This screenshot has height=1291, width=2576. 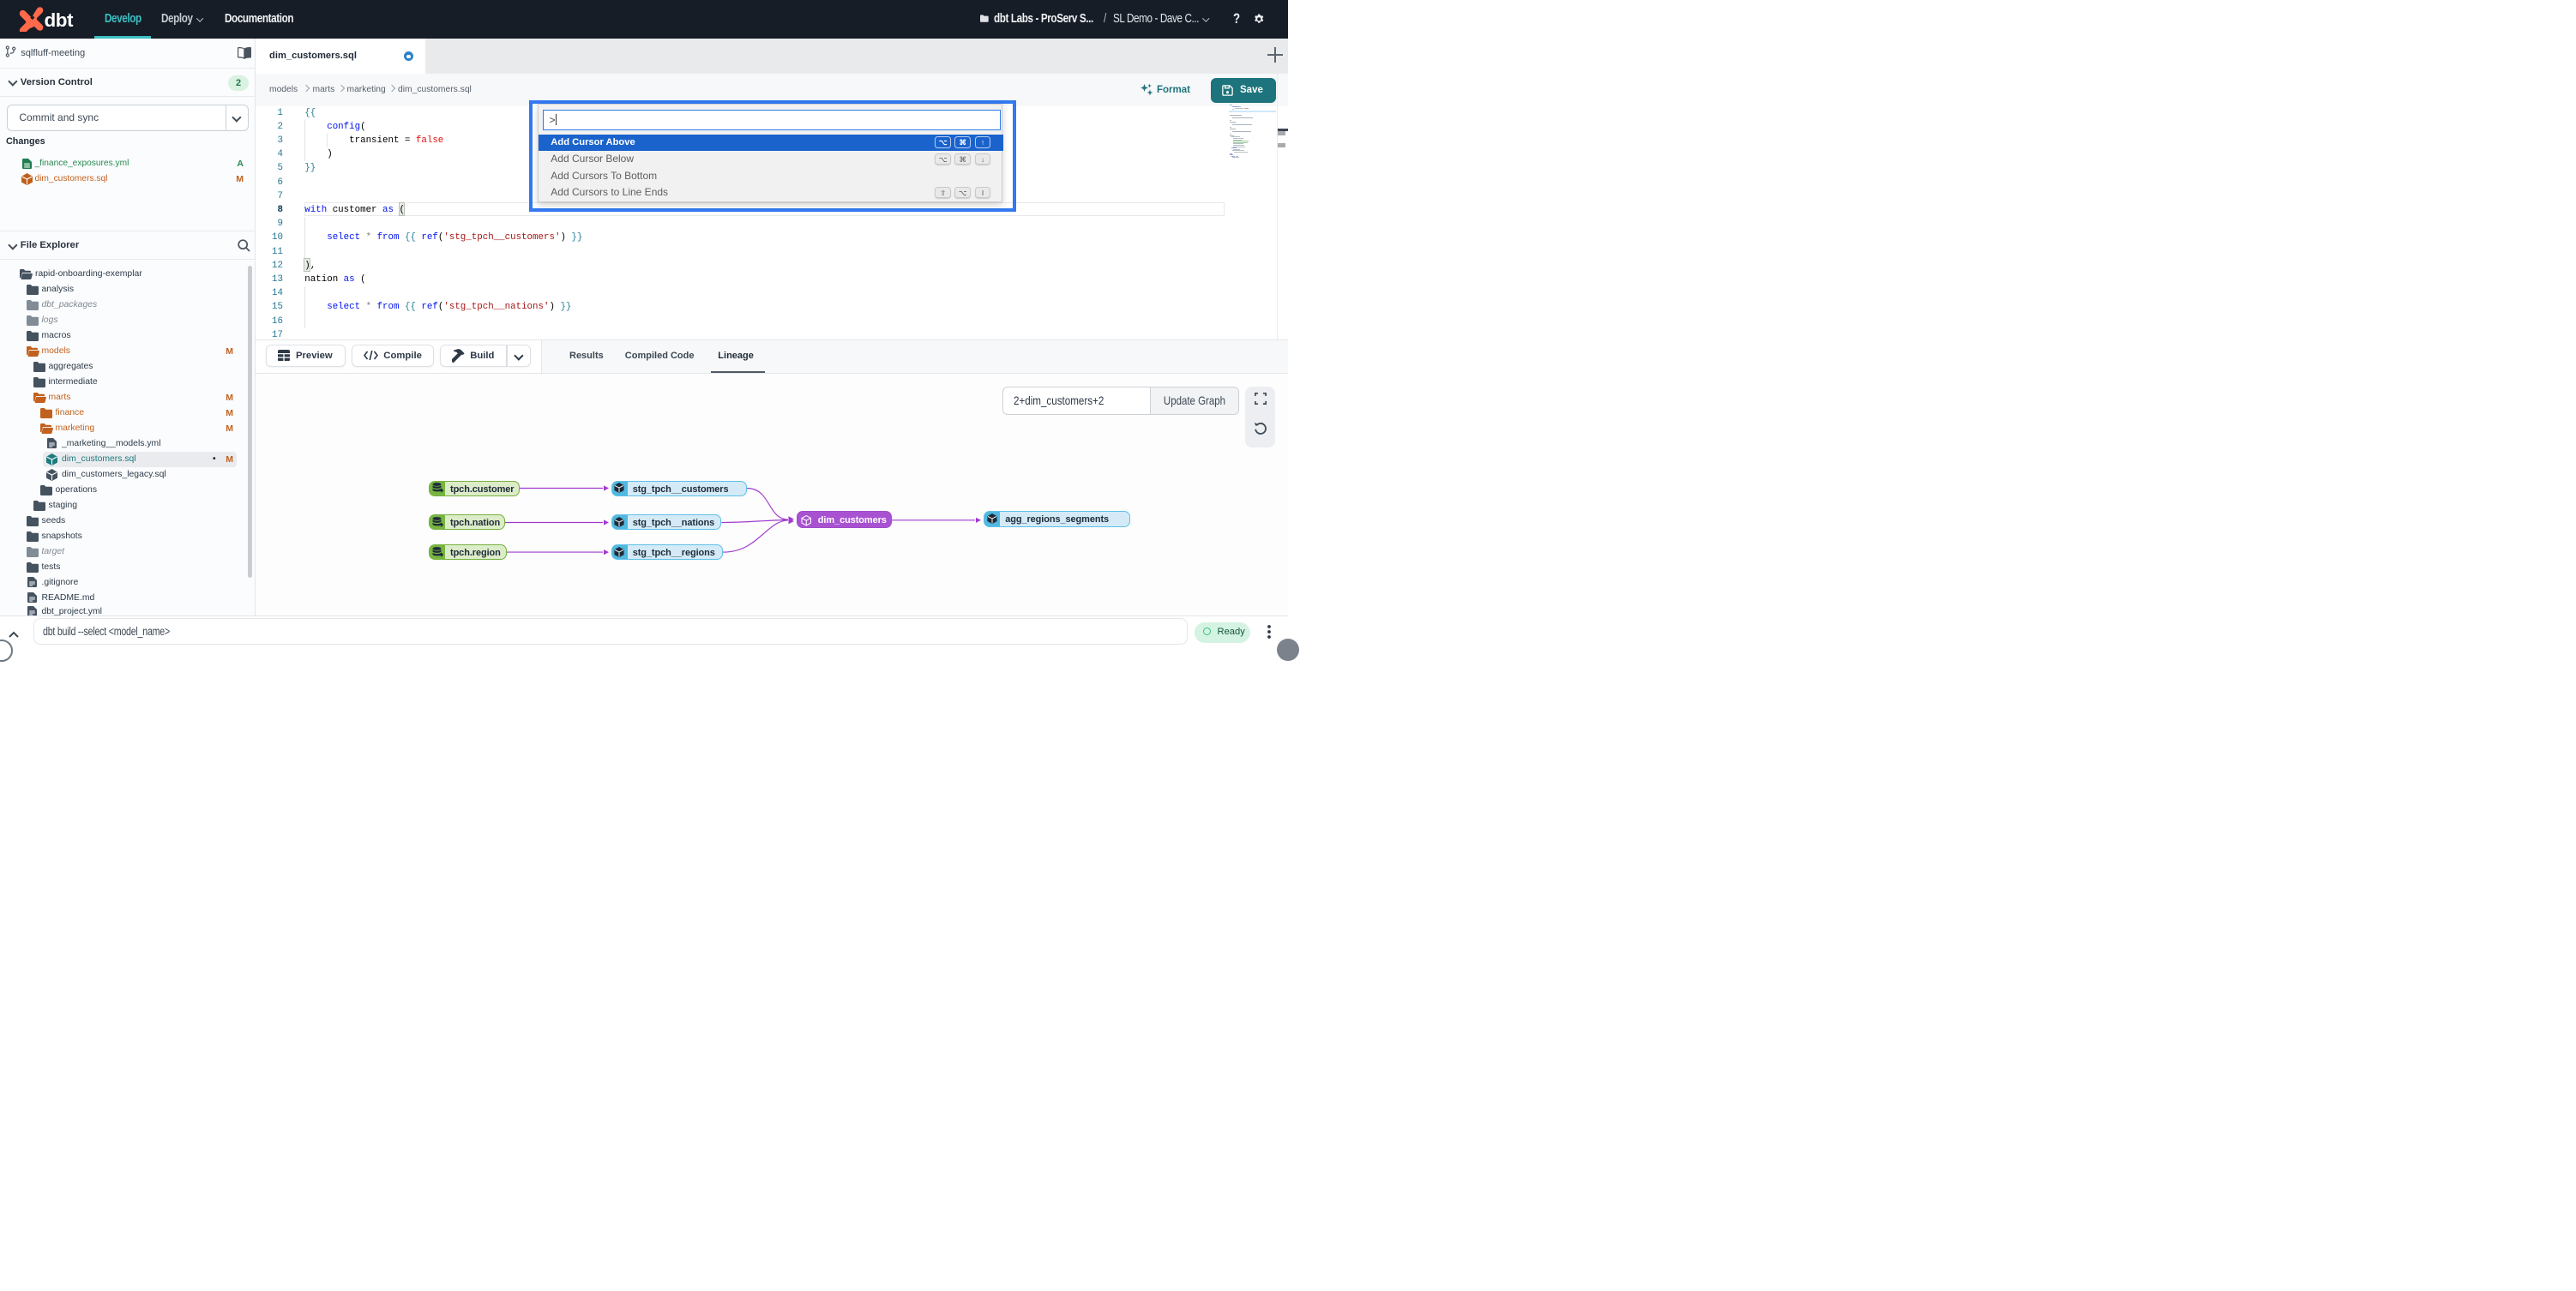 What do you see at coordinates (59, 20) in the screenshot?
I see `svg-text: dbt` at bounding box center [59, 20].